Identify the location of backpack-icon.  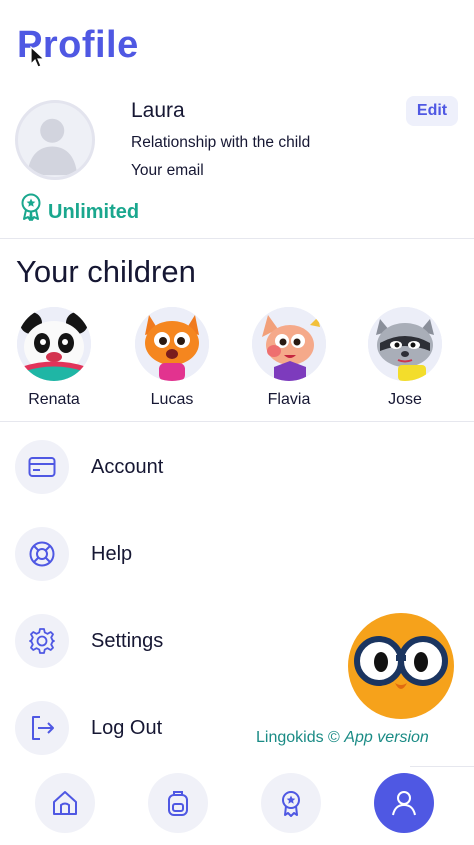
(178, 803).